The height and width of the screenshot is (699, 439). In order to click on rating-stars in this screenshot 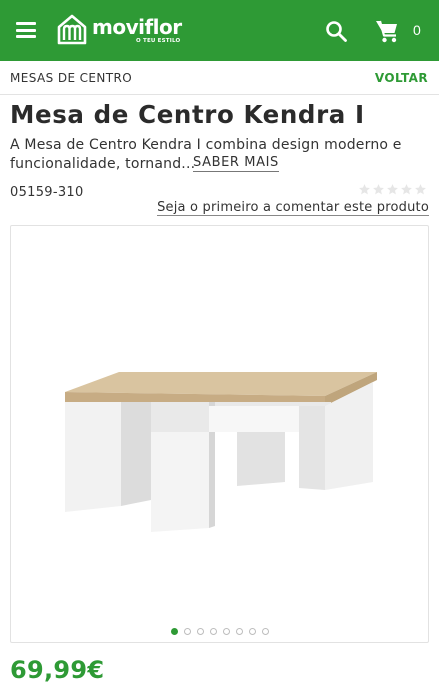, I will do `click(393, 190)`.